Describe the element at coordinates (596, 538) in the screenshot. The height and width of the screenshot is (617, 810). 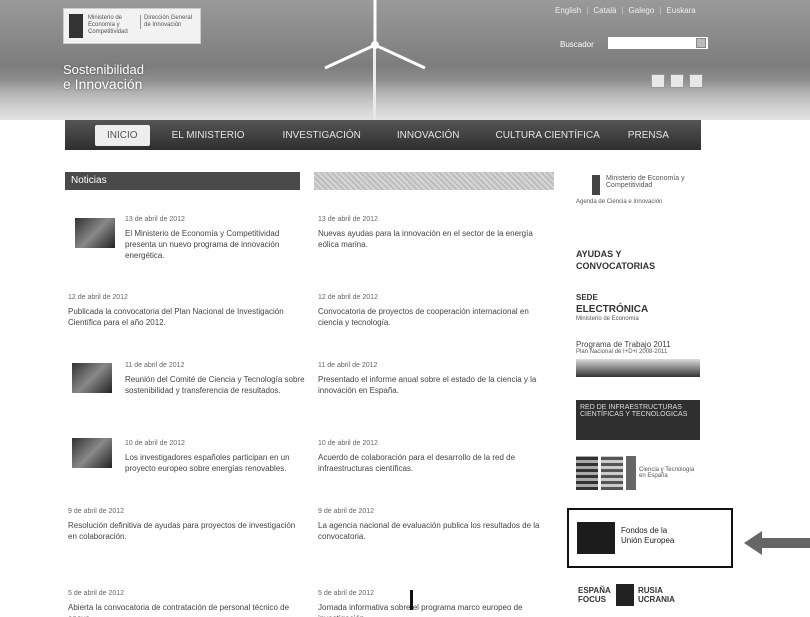
I see `eu-flag-icon` at that location.